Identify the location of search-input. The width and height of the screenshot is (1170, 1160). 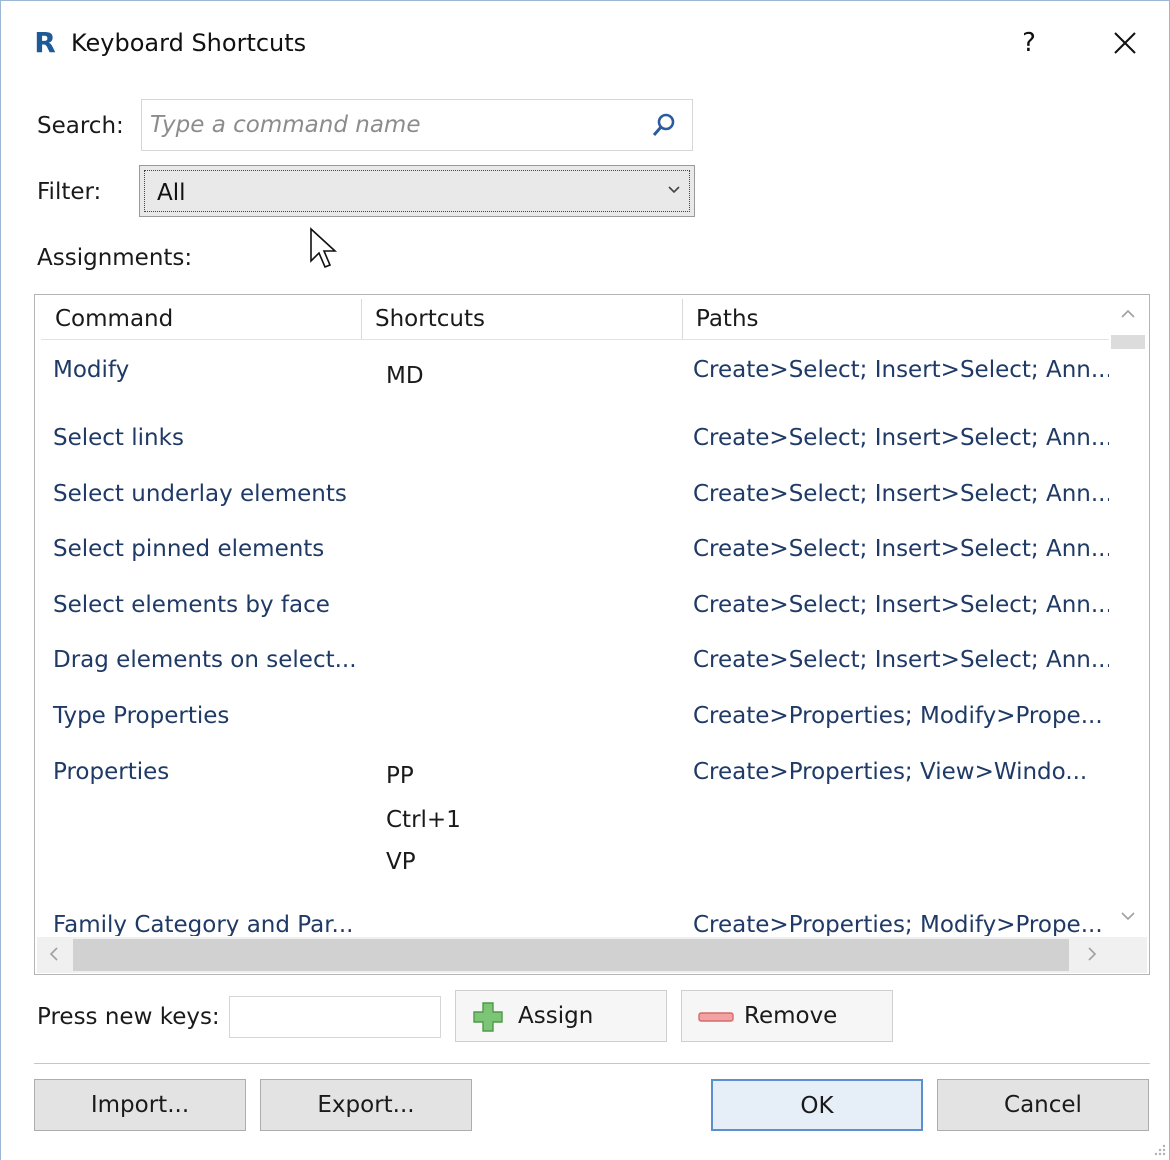
(395, 125).